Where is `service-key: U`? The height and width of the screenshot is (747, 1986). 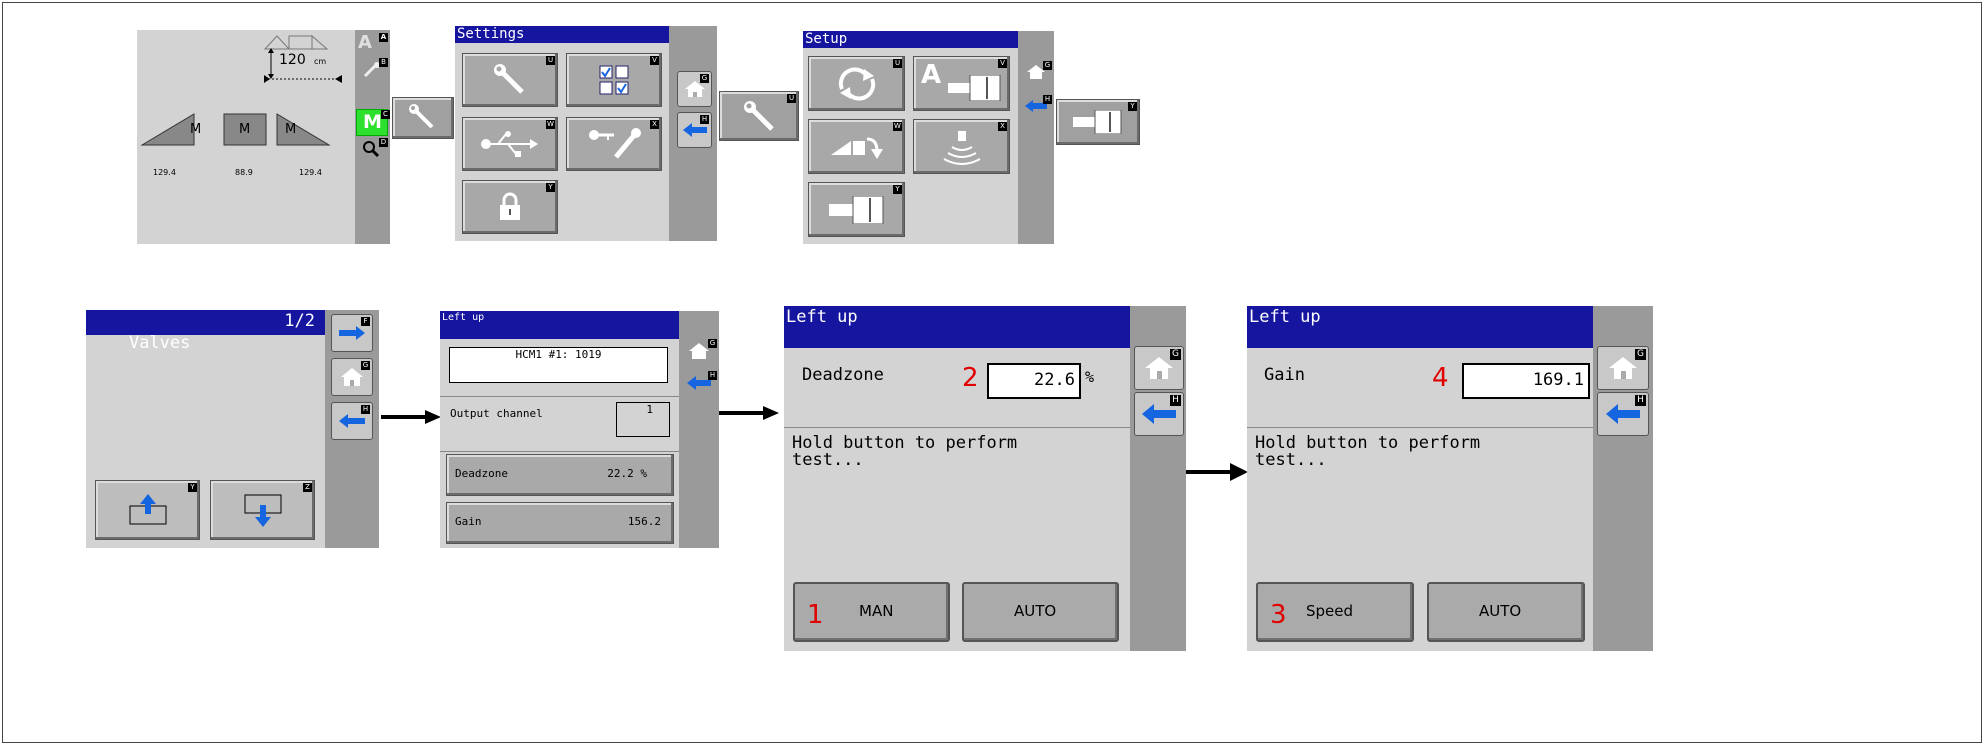
service-key: U is located at coordinates (510, 80).